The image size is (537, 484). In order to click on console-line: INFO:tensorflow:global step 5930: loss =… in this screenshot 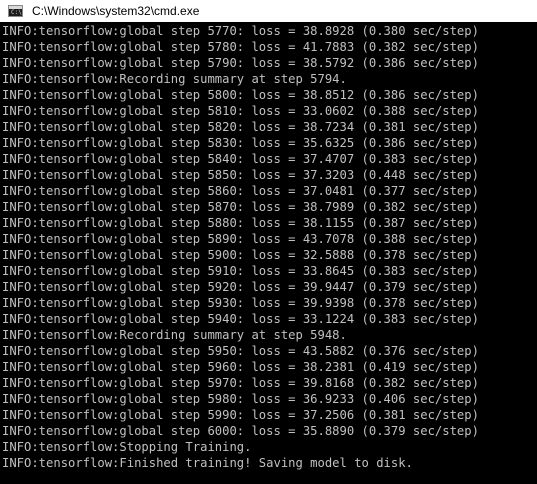, I will do `click(240, 303)`.